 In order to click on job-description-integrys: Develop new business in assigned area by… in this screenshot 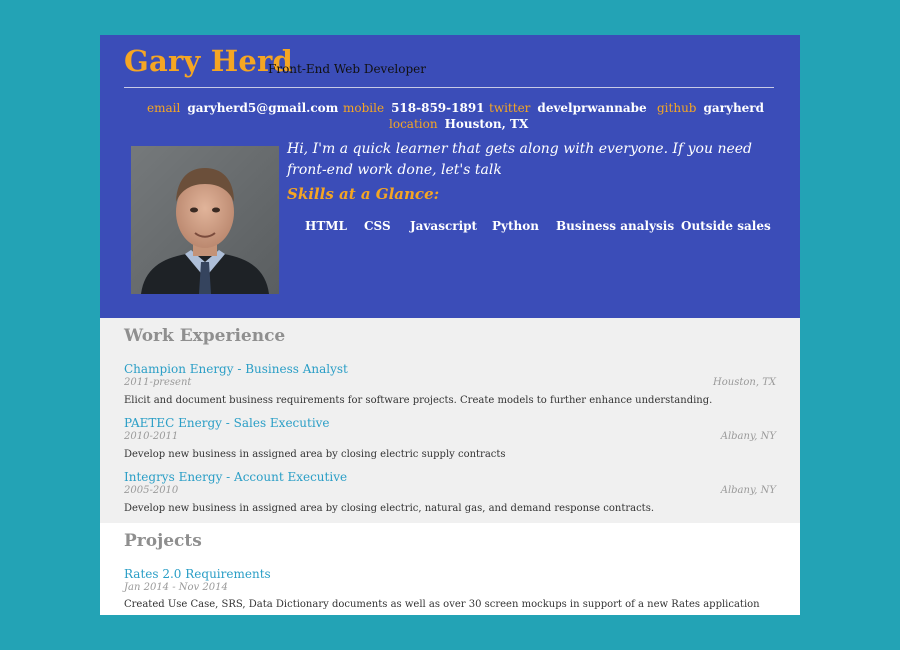, I will do `click(389, 508)`.